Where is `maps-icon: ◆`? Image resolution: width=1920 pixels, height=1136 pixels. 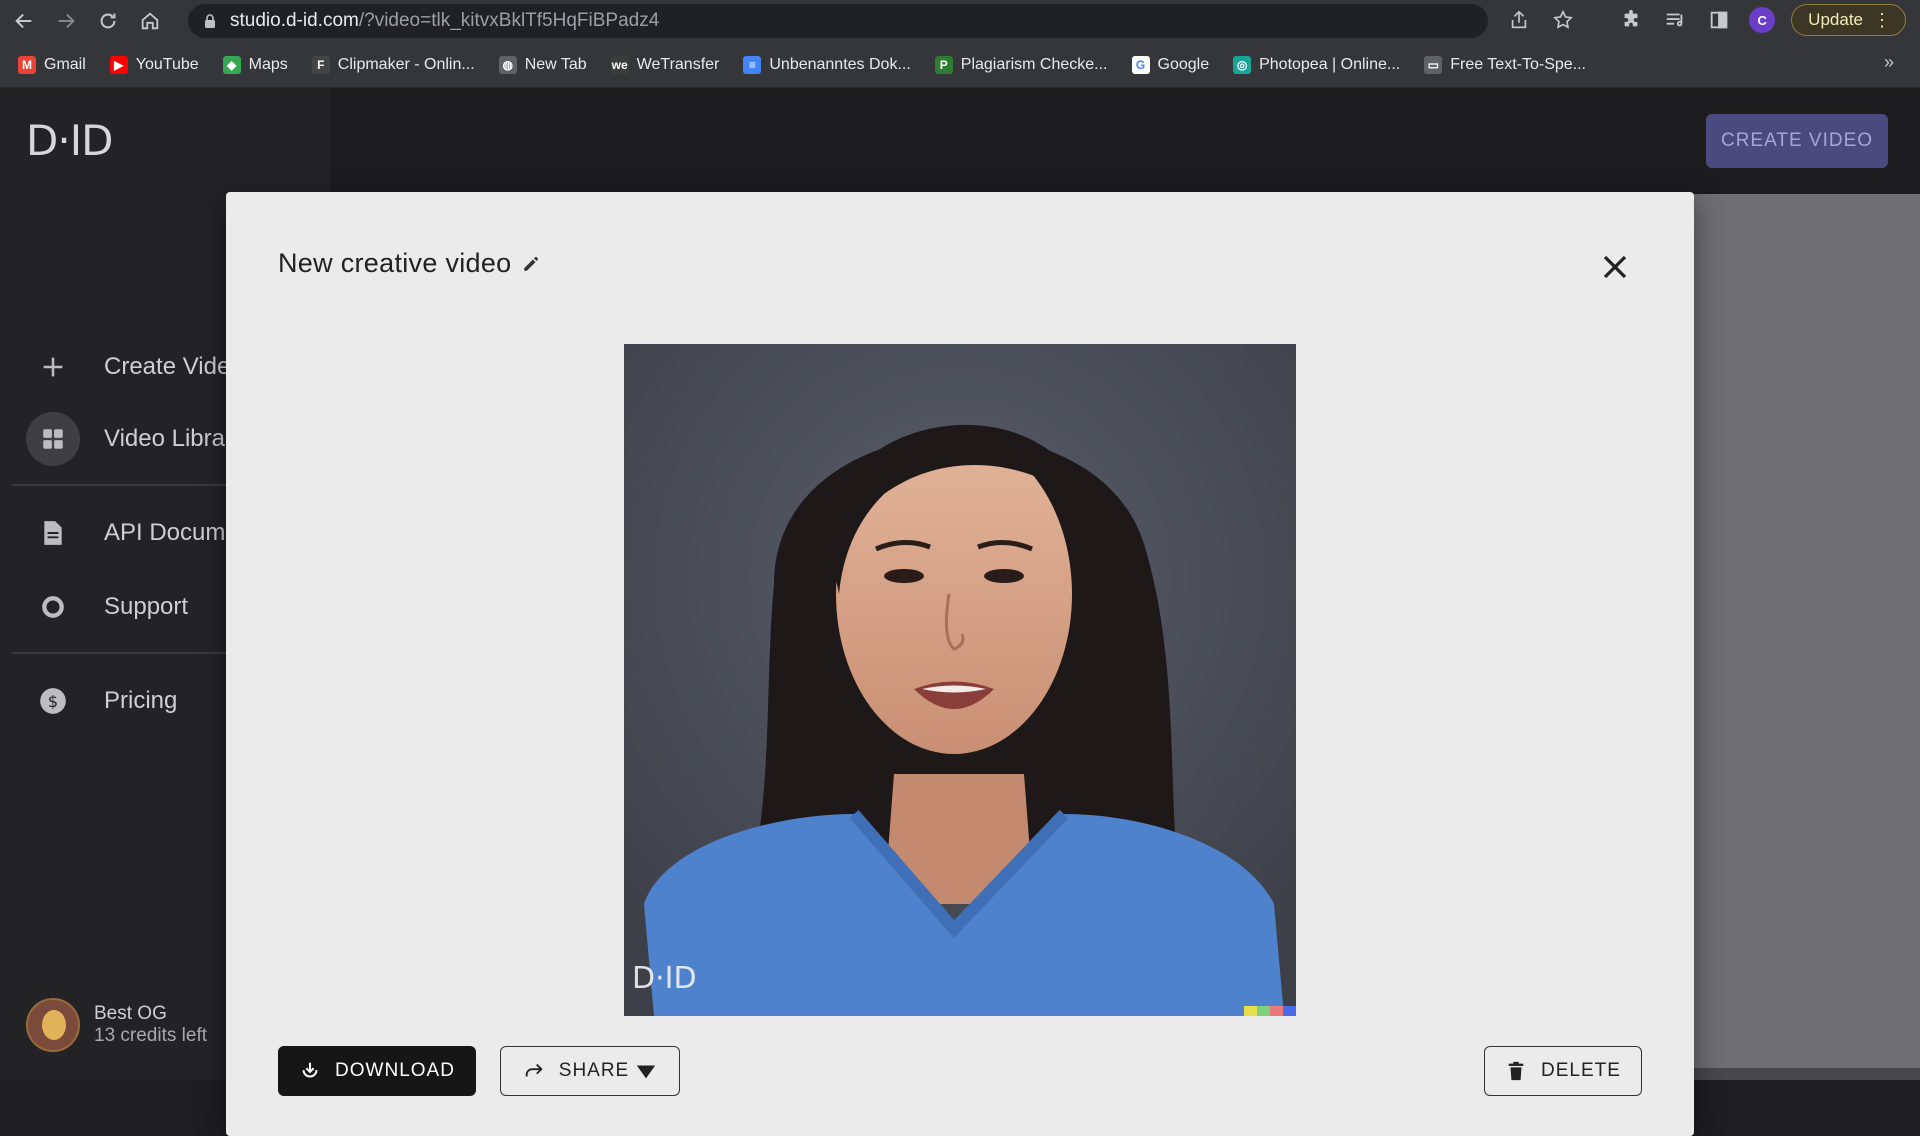 maps-icon: ◆ is located at coordinates (231, 64).